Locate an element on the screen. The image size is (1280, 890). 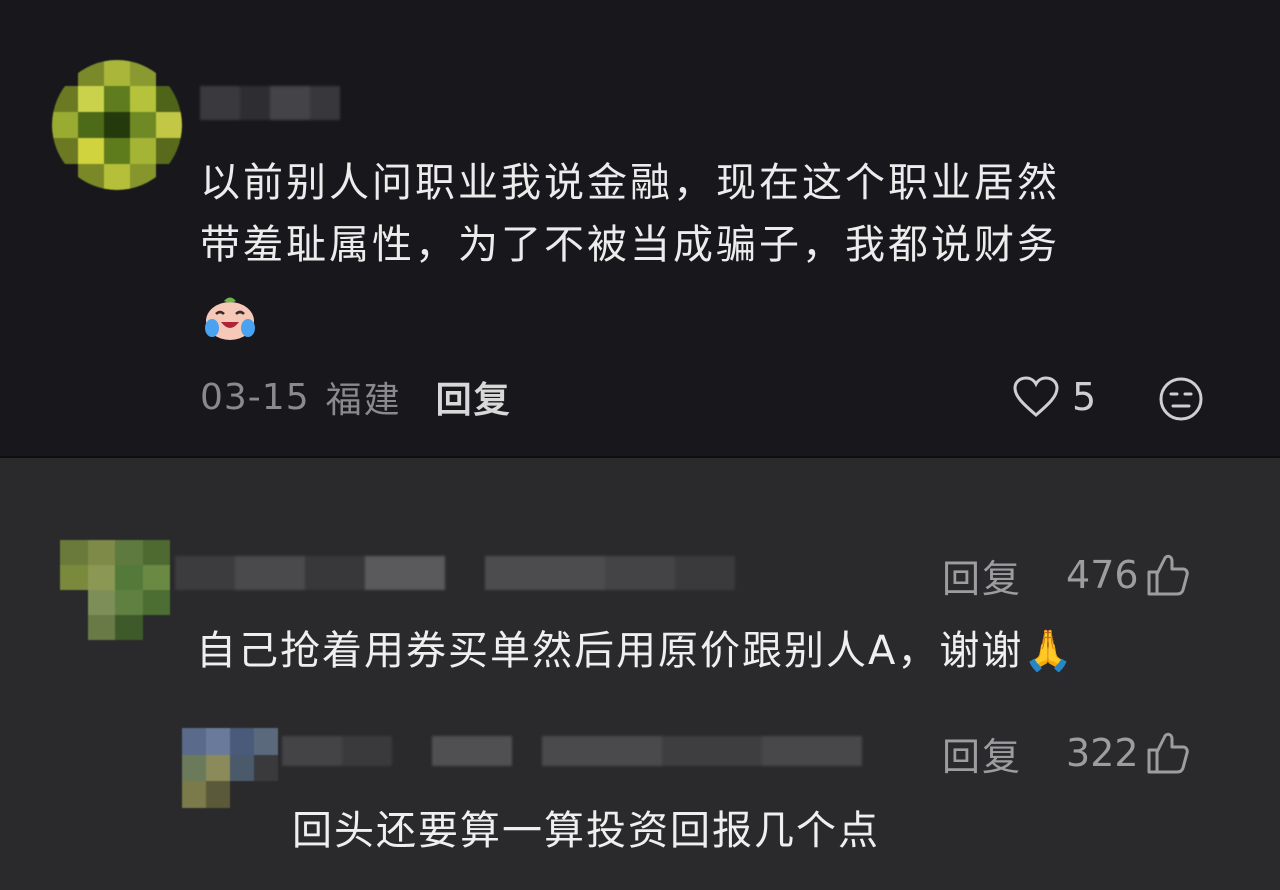
like-count: 476 is located at coordinates (1102, 575).